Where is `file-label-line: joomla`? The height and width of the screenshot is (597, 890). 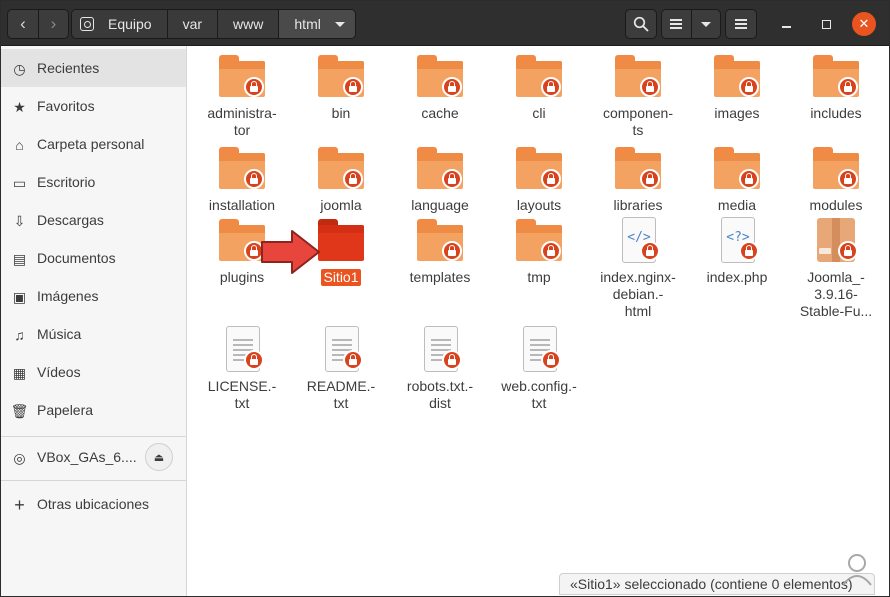 file-label-line: joomla is located at coordinates (341, 205).